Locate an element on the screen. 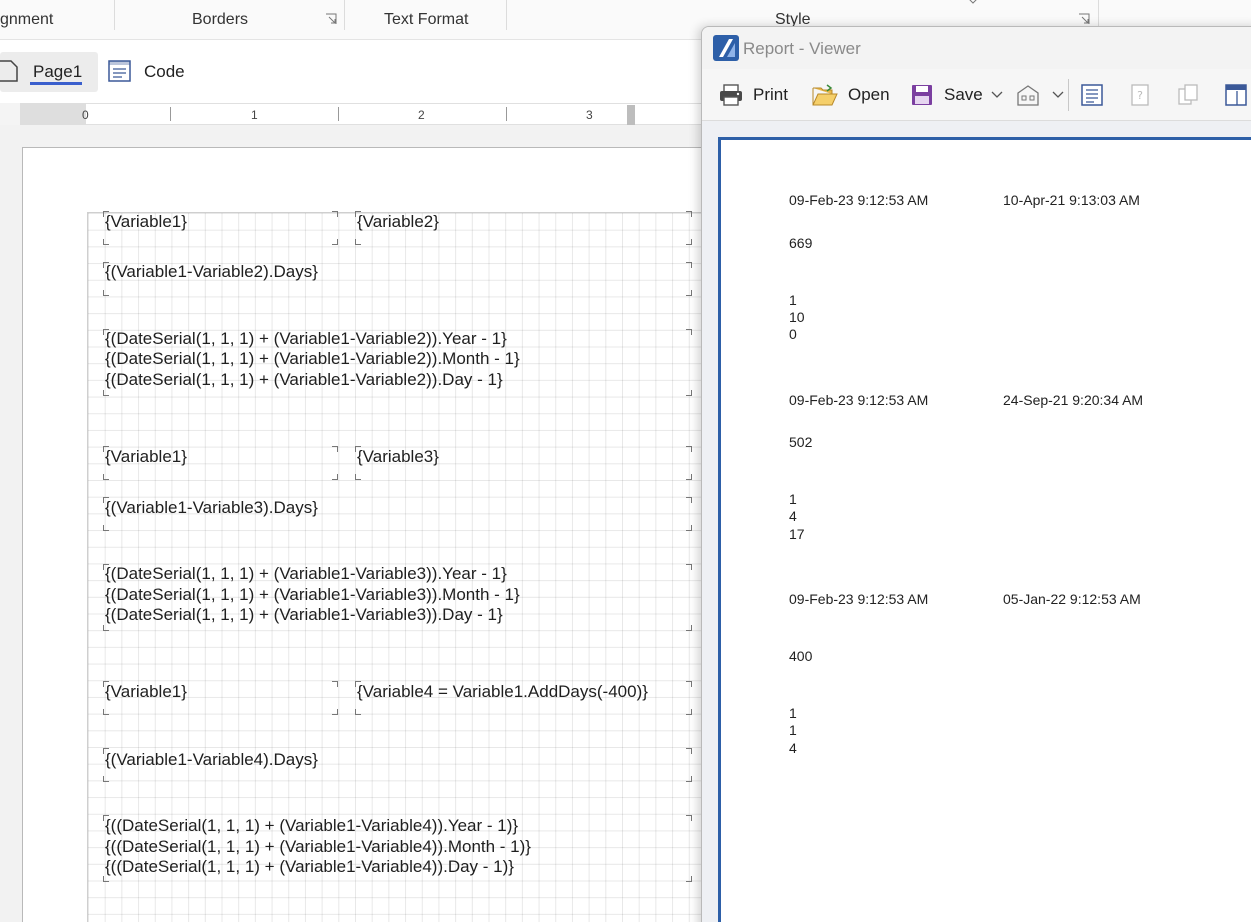  bookmarks-icon is located at coordinates (1092, 95).